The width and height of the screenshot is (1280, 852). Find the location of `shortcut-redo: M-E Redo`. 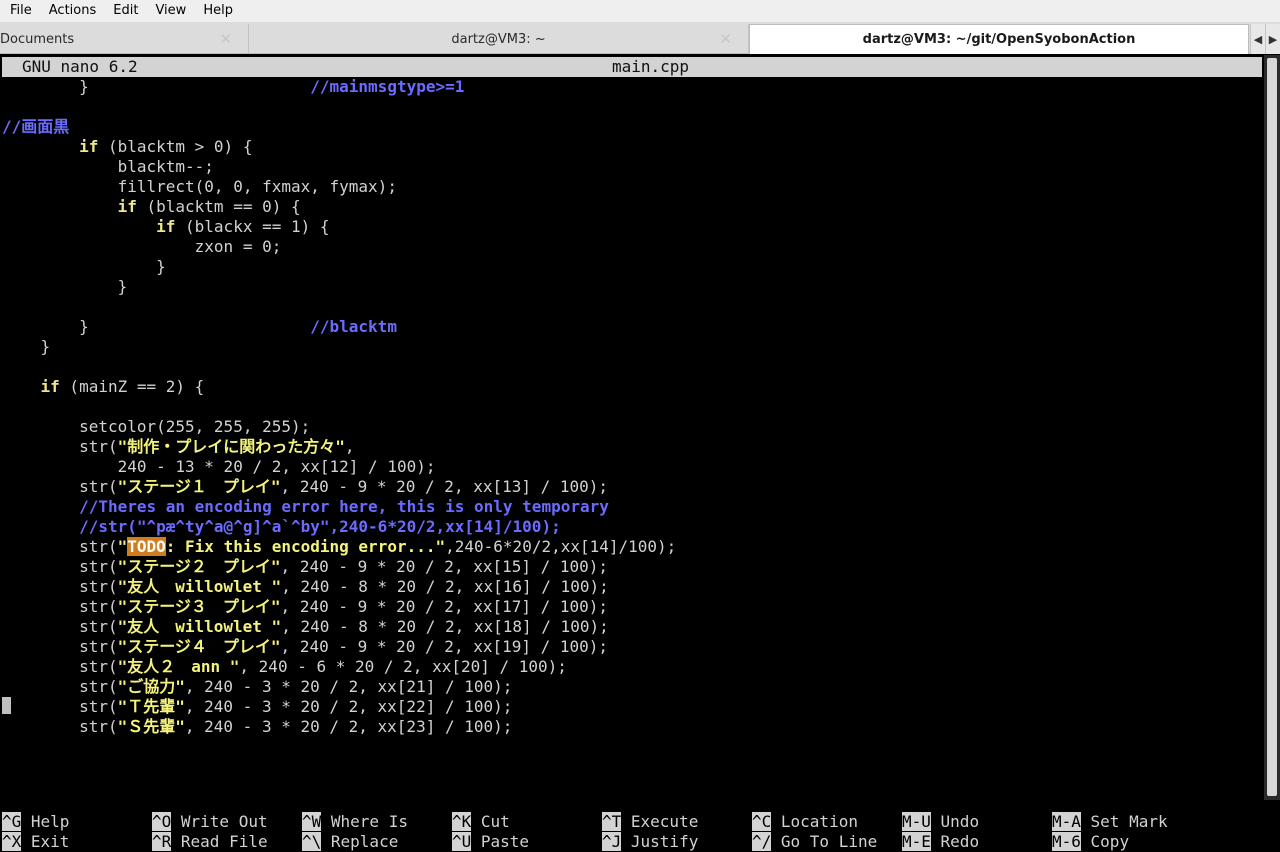

shortcut-redo: M-E Redo is located at coordinates (940, 842).